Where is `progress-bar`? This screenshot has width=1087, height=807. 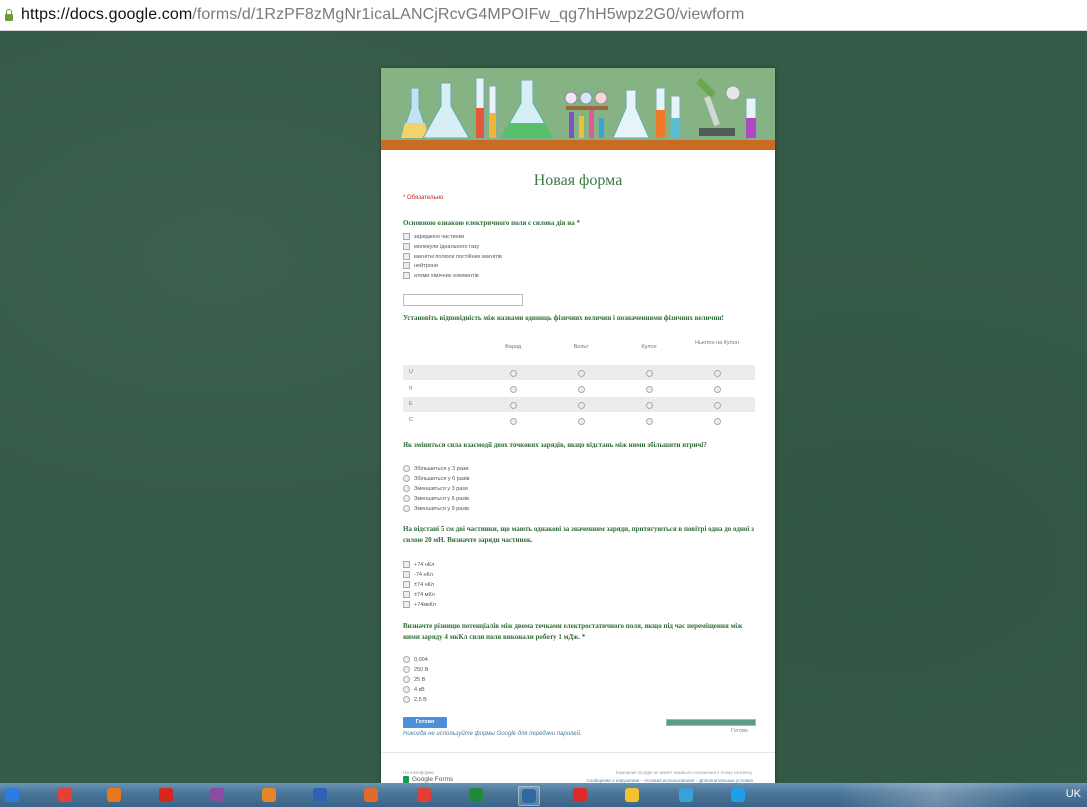
progress-bar is located at coordinates (711, 722).